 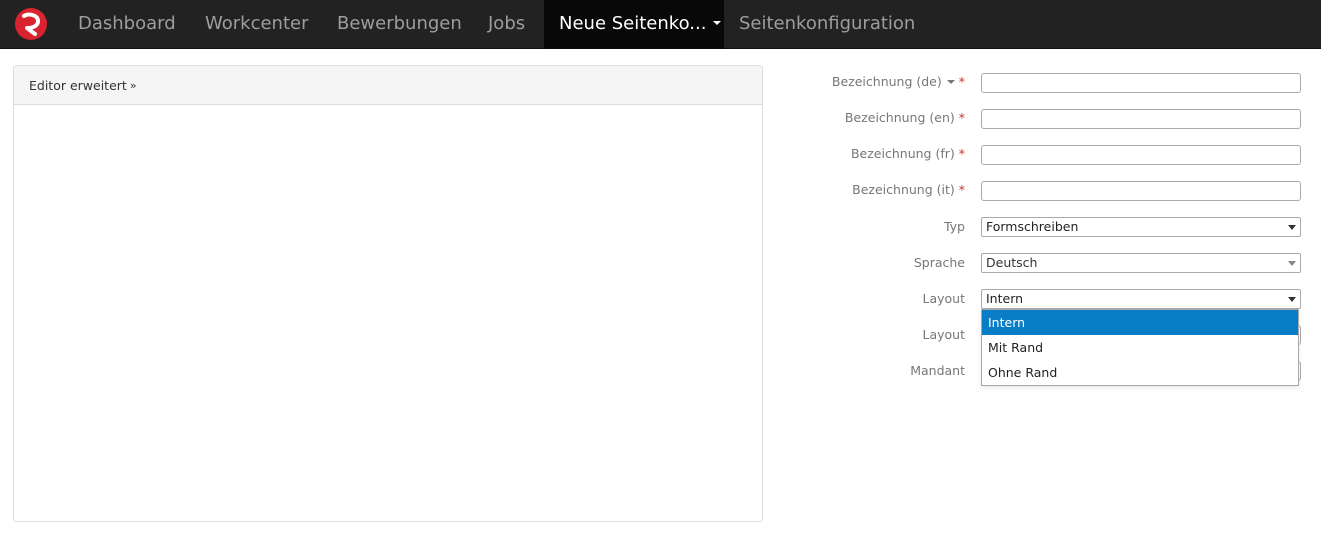 I want to click on typ-select-value: Formschreiben, so click(x=1032, y=226).